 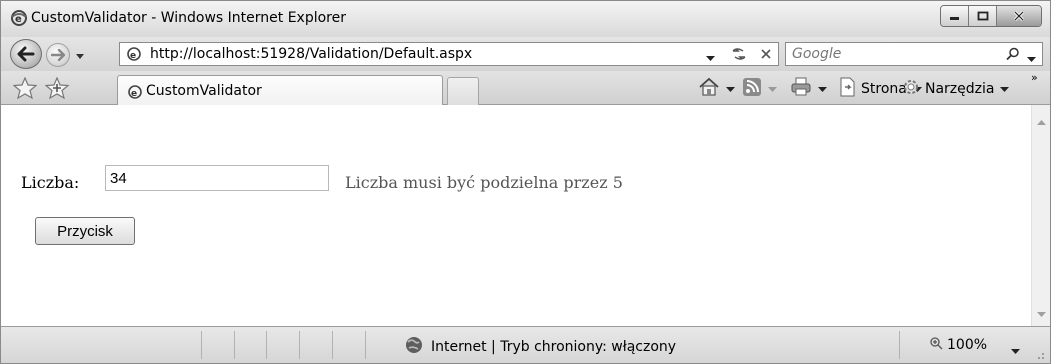 What do you see at coordinates (58, 55) in the screenshot?
I see `forward-button` at bounding box center [58, 55].